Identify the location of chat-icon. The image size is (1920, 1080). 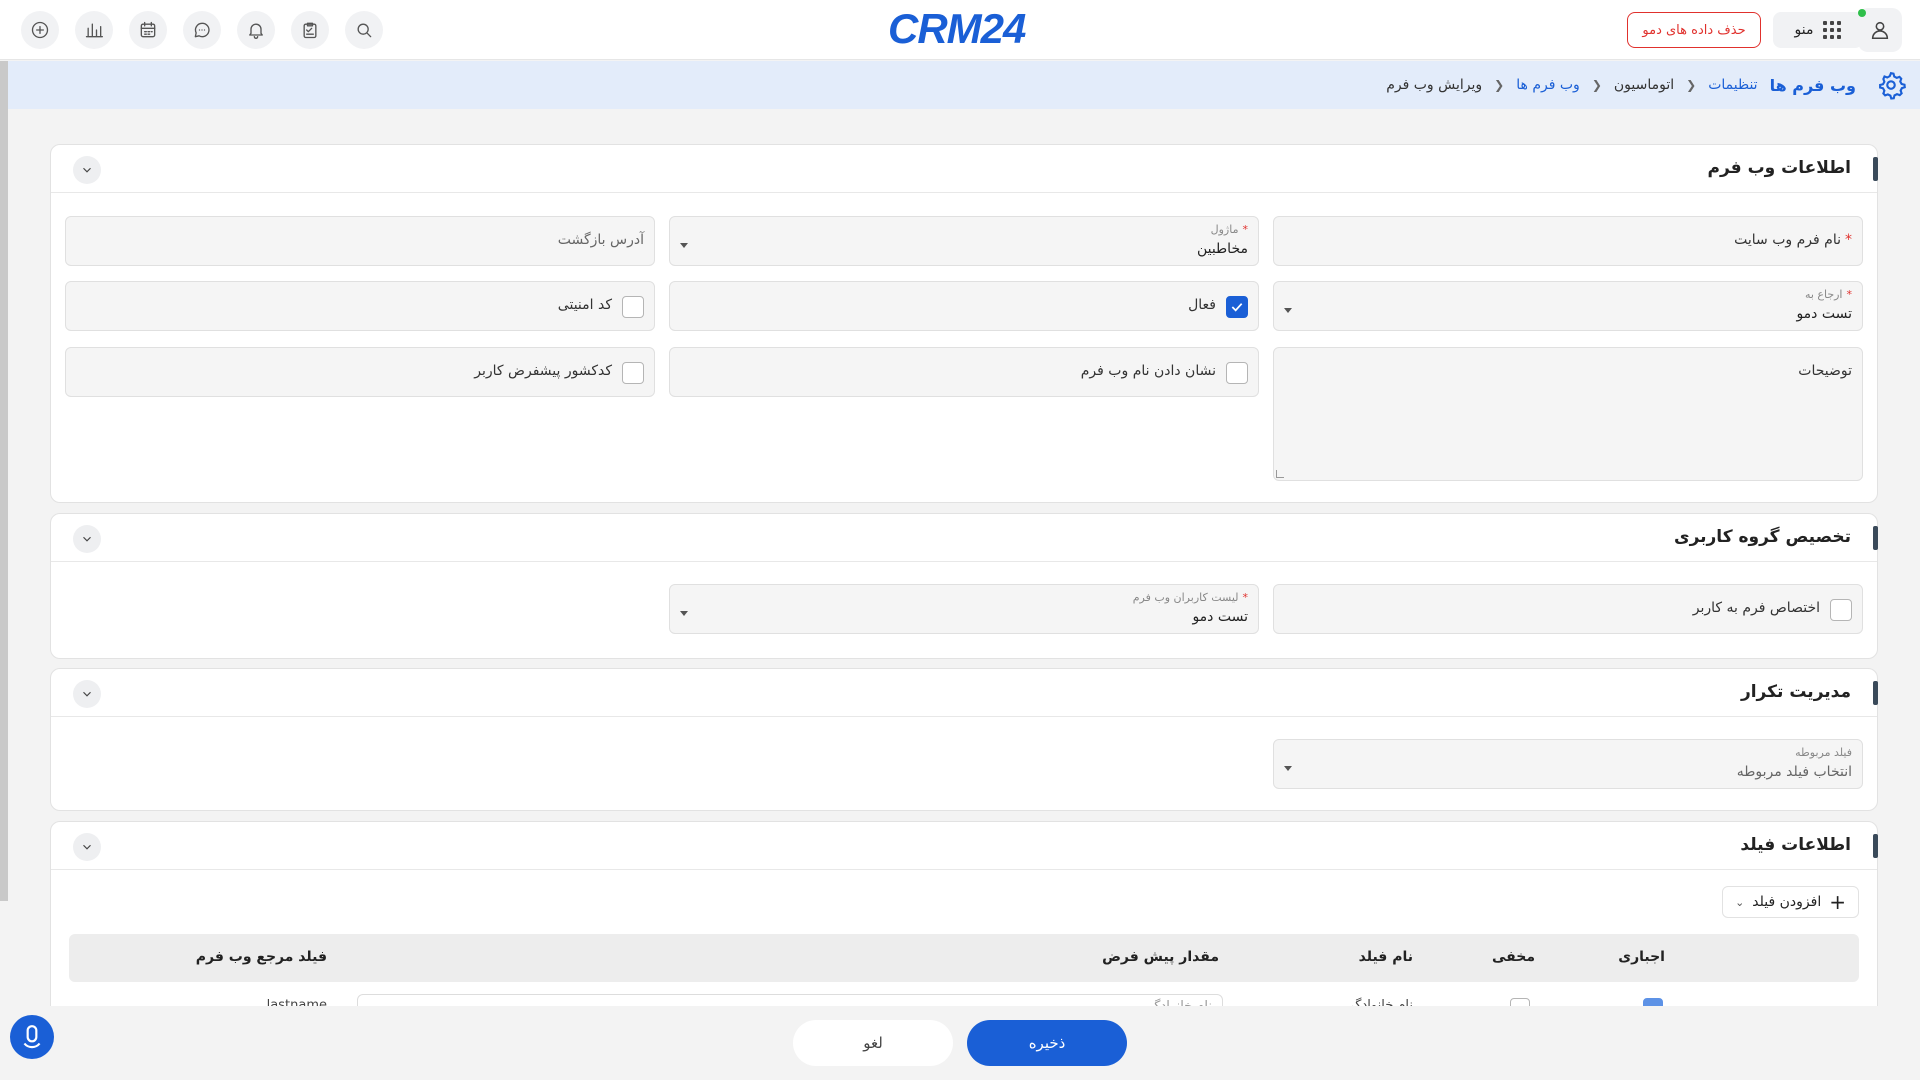
(202, 30).